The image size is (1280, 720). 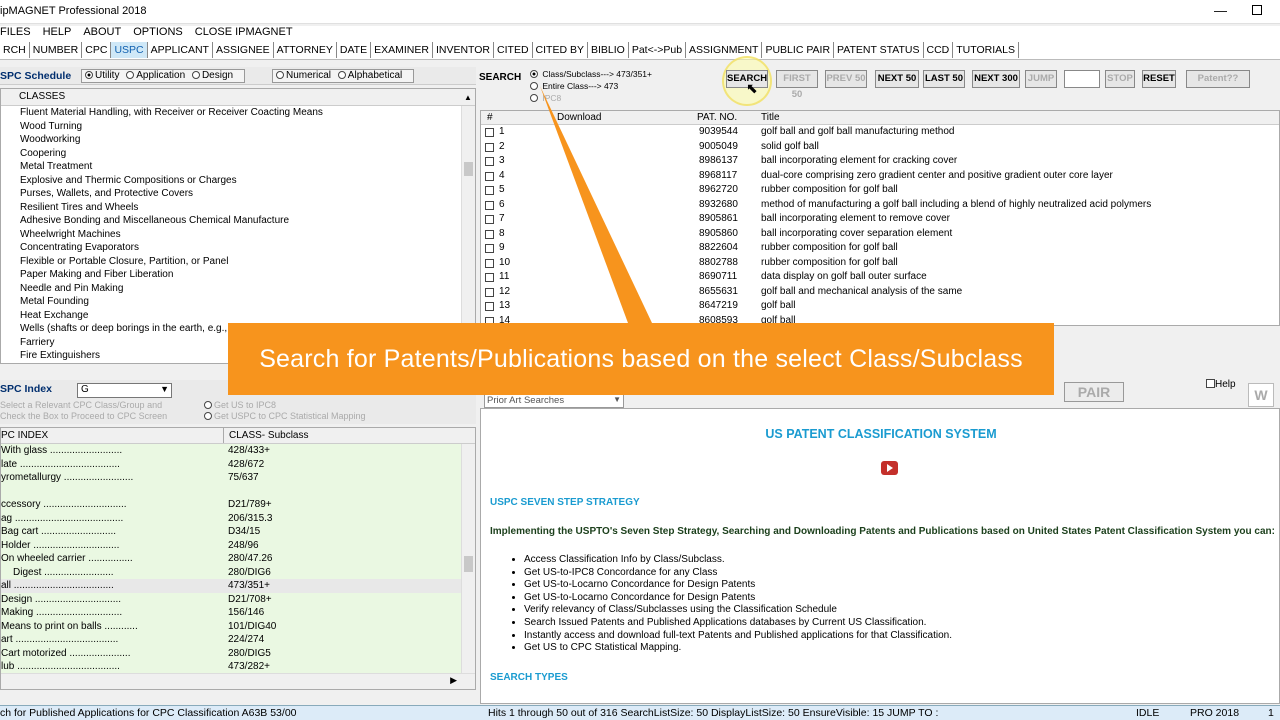 I want to click on index-scrollbar, so click(x=468, y=558).